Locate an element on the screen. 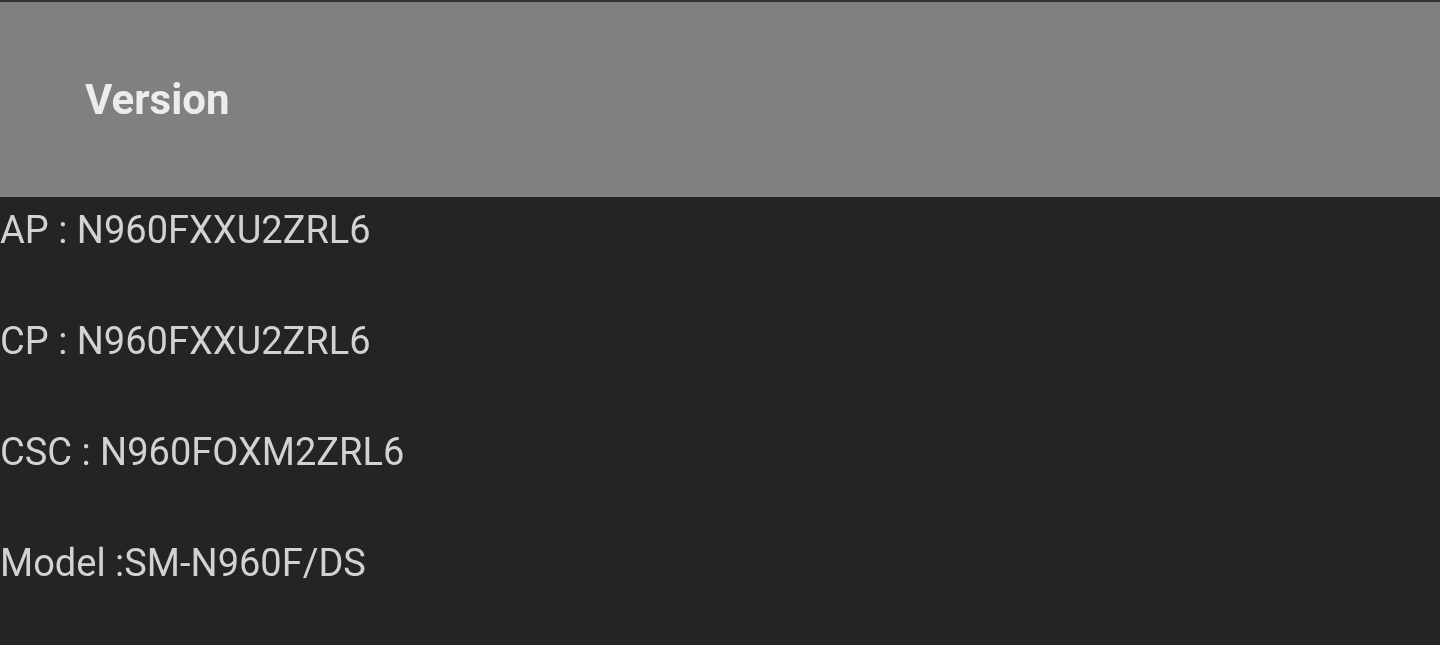 The height and width of the screenshot is (645, 1440). version-info-text: CSC : N960FOXM2ZRL6 is located at coordinates (202, 452).